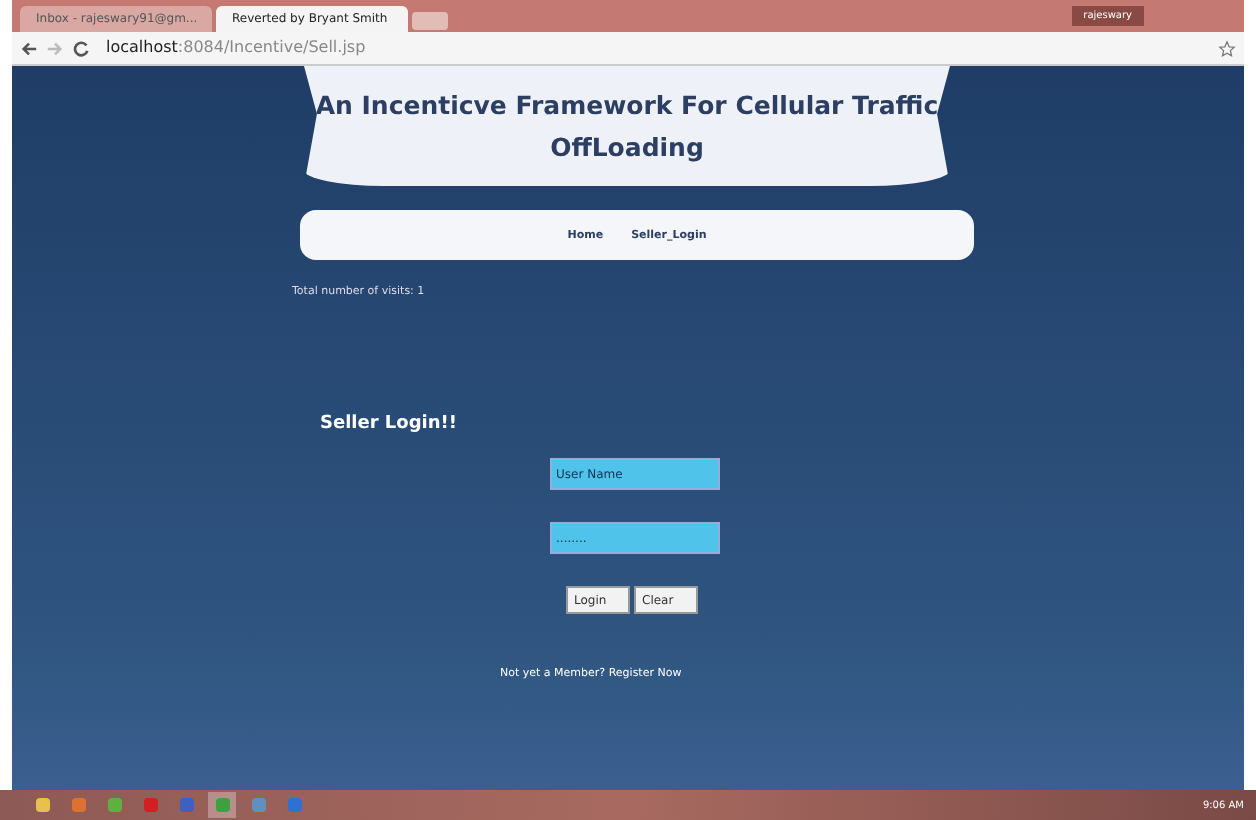 This screenshot has height=820, width=1256. I want to click on reload-icon, so click(81, 48).